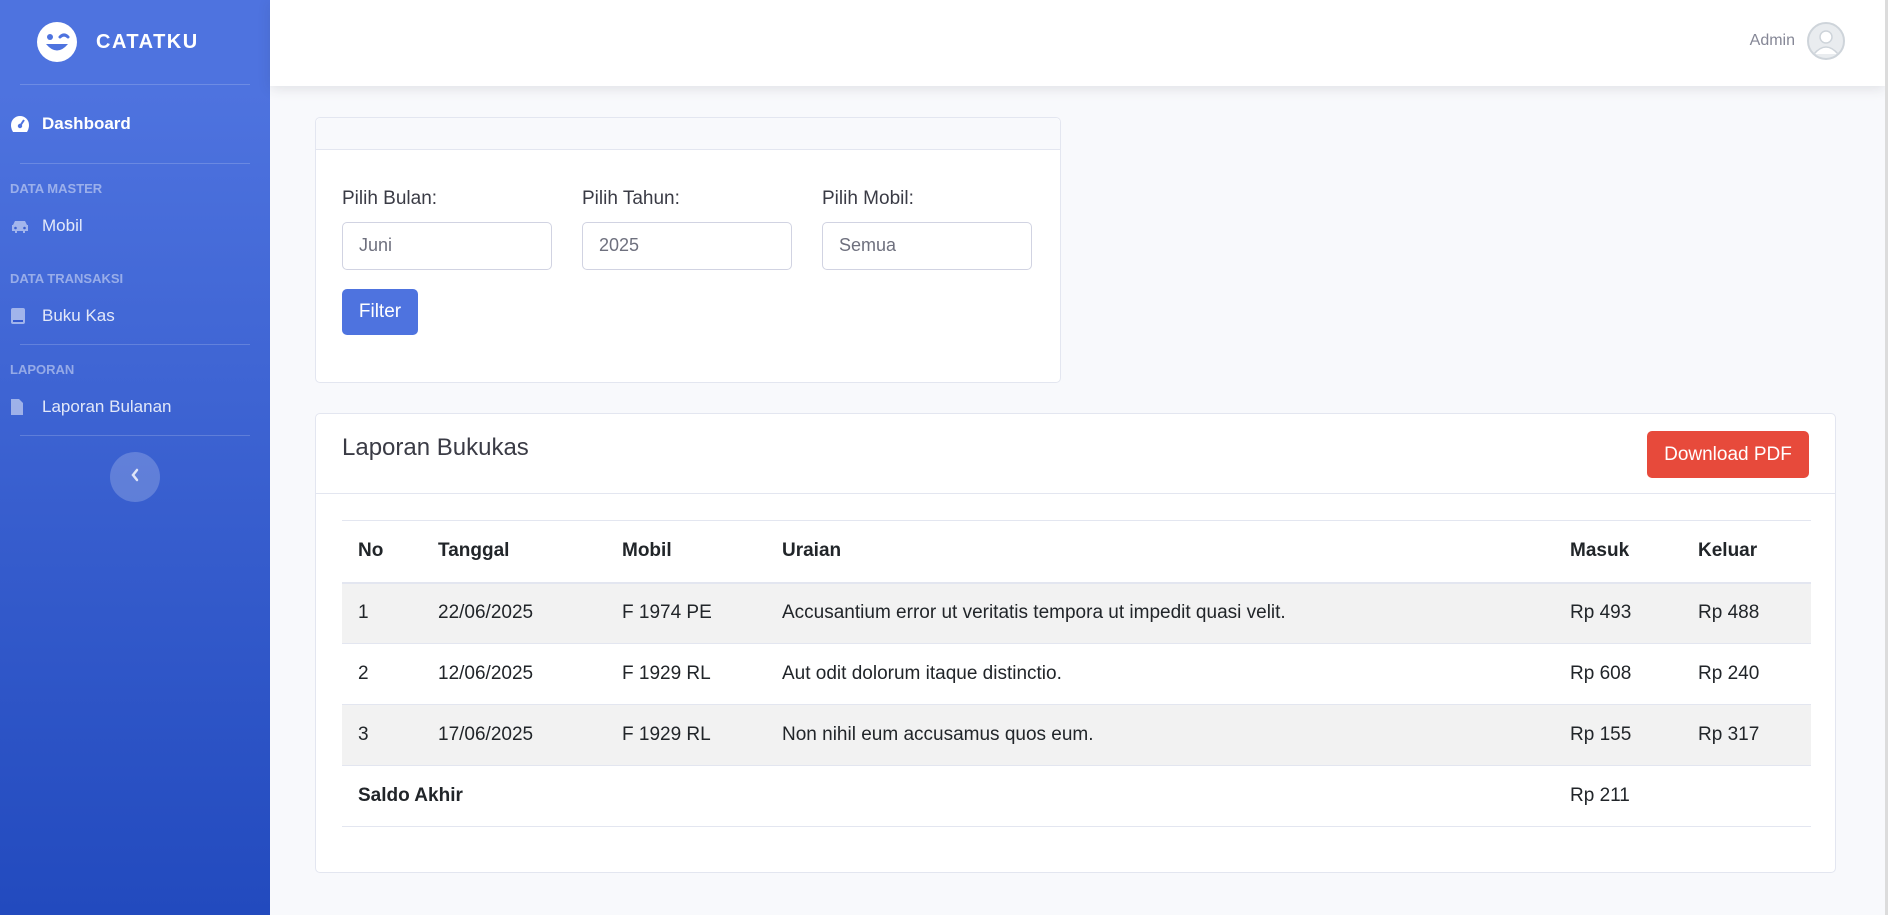 The image size is (1888, 915). I want to click on column-header-no: No, so click(382, 552).